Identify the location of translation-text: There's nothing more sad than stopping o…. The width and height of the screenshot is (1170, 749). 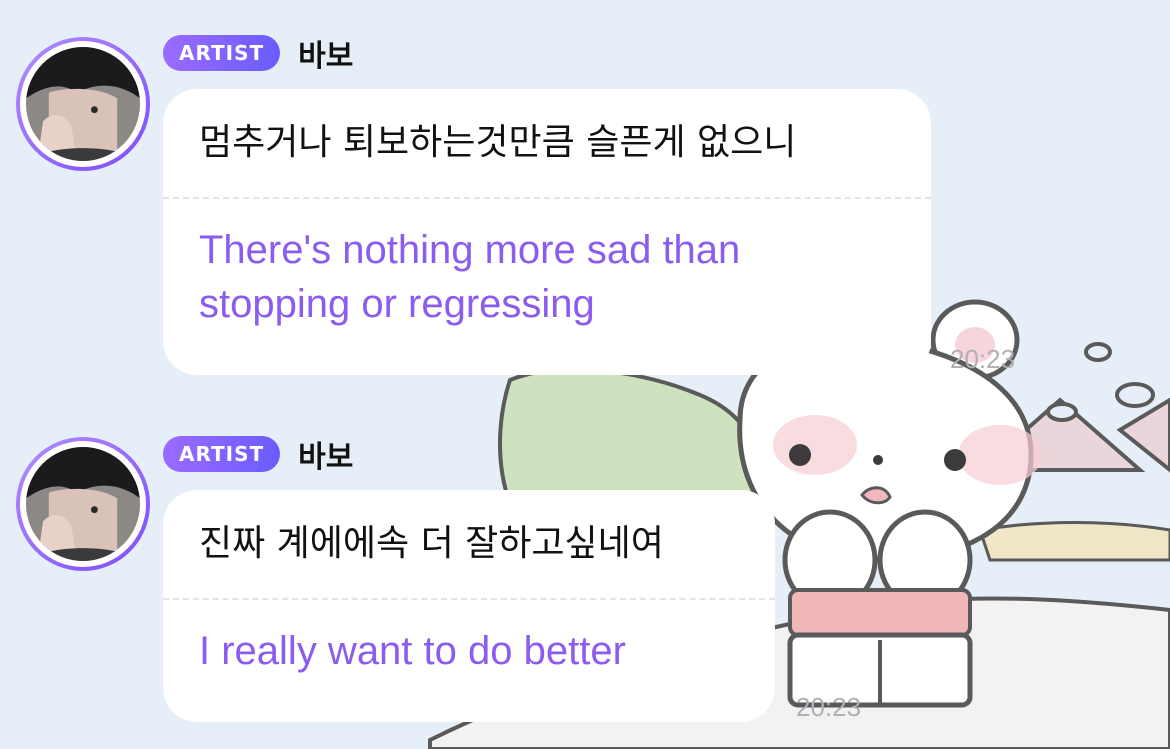
(470, 277).